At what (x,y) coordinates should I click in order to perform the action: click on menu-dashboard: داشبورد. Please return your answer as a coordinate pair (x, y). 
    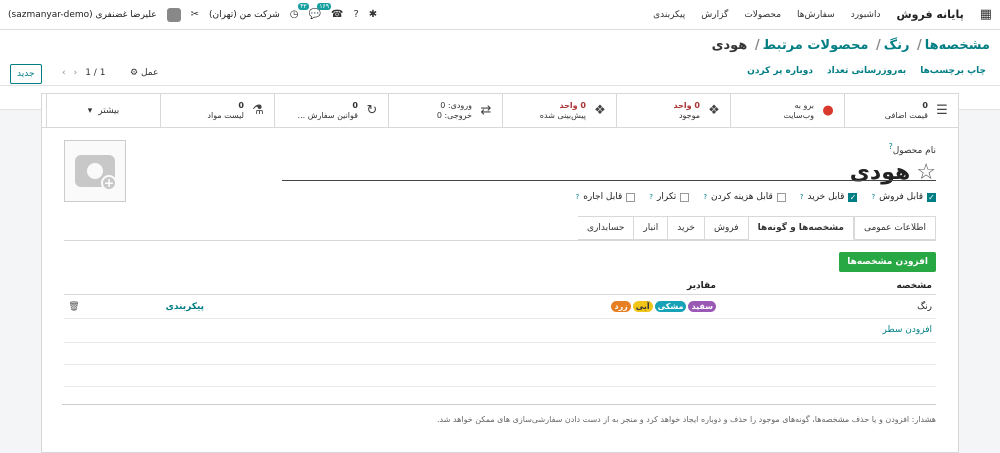
    Looking at the image, I should click on (866, 15).